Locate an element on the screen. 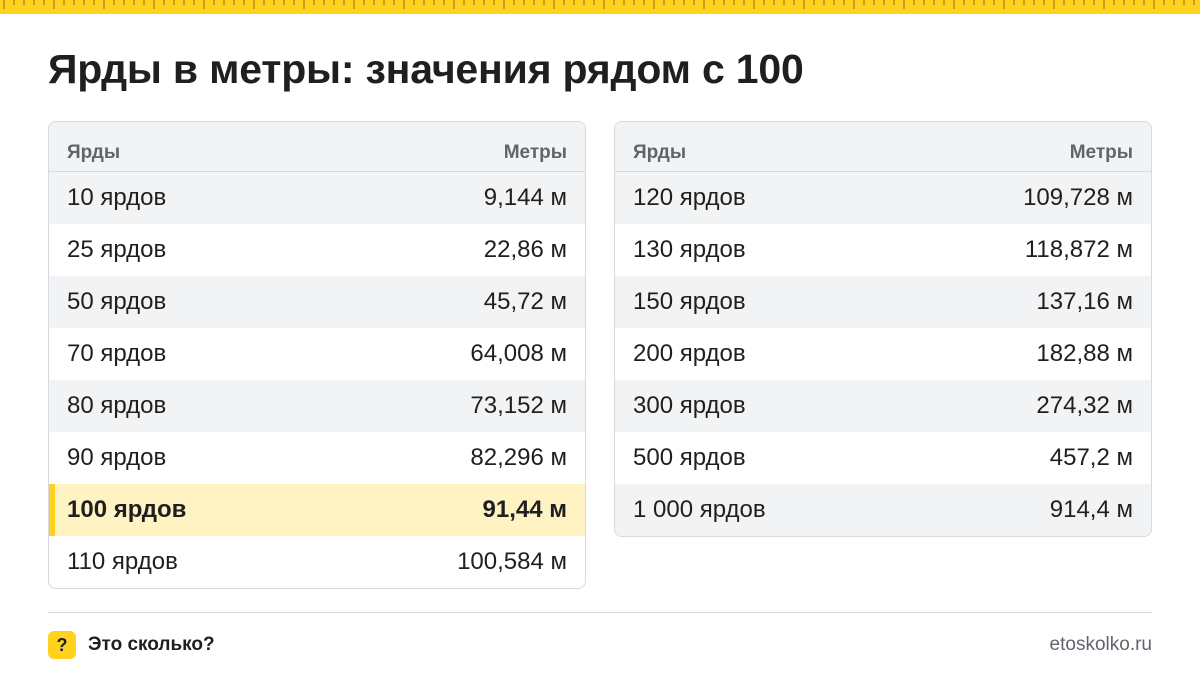  table-row: 300 ярдов 274,32 м is located at coordinates (883, 406).